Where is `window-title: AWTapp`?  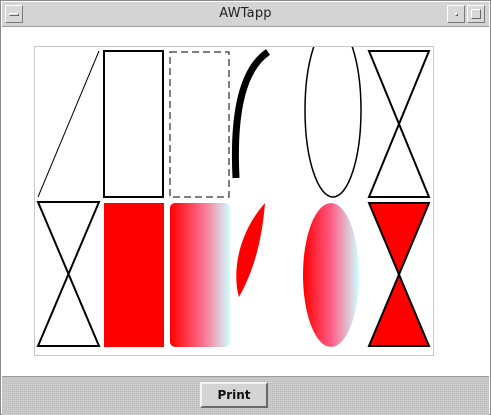 window-title: AWTapp is located at coordinates (245, 13).